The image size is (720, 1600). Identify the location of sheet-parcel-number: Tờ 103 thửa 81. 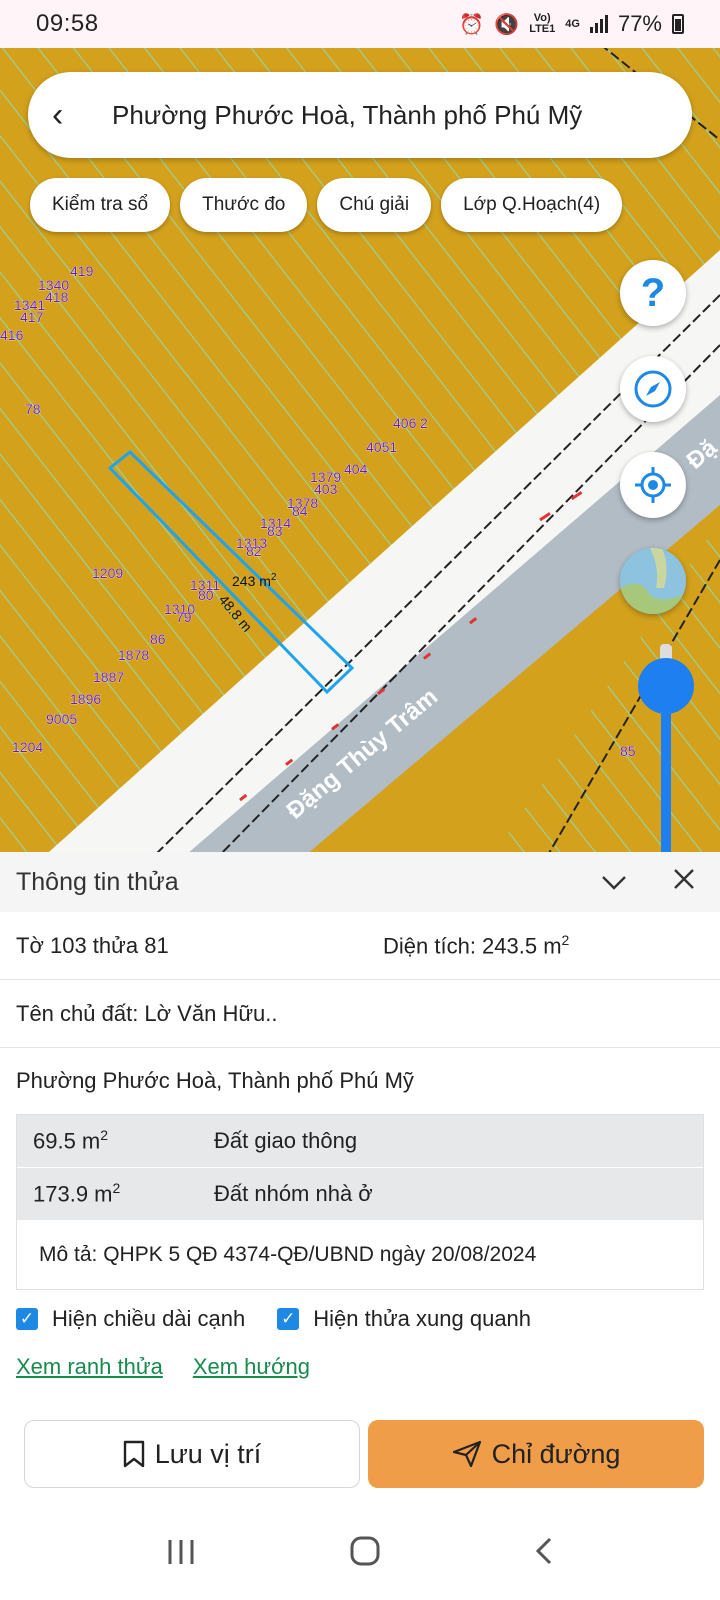
(92, 945).